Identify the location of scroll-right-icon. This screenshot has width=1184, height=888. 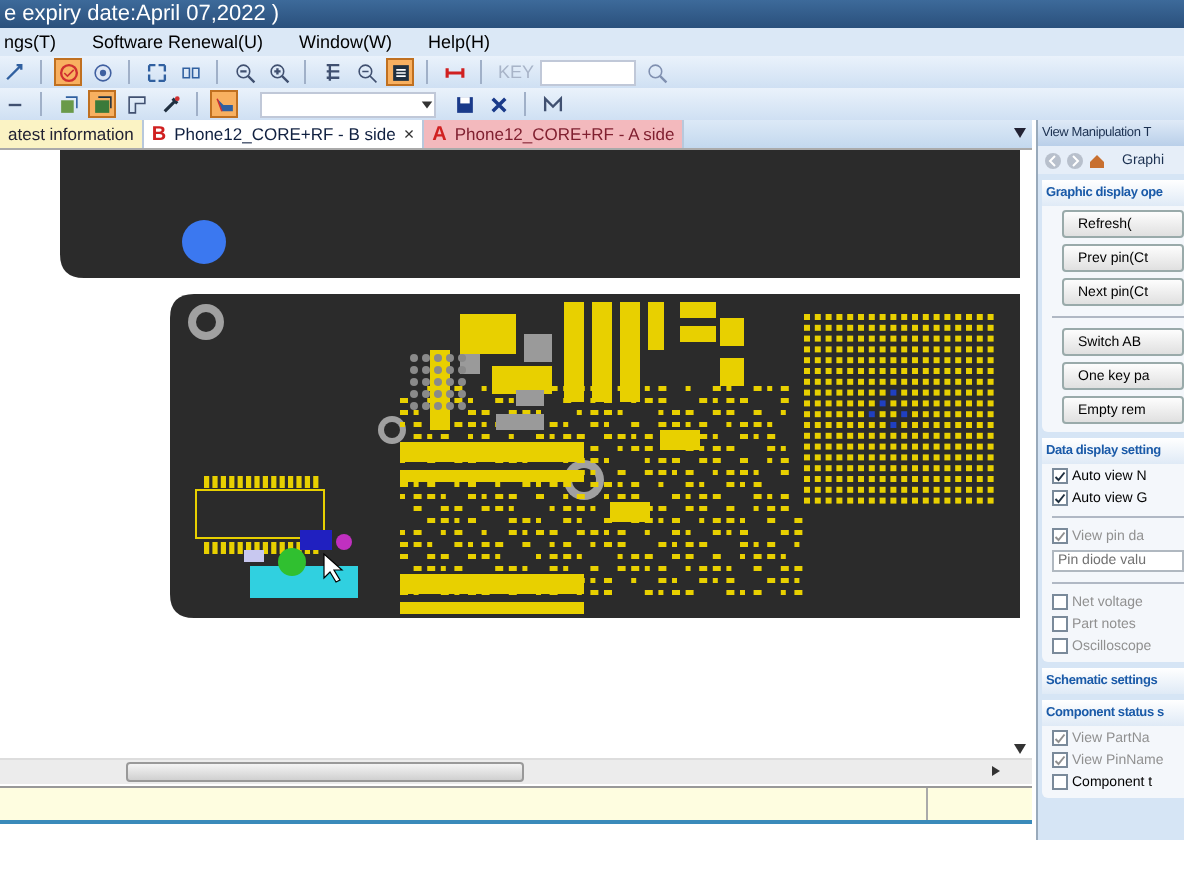
(996, 771).